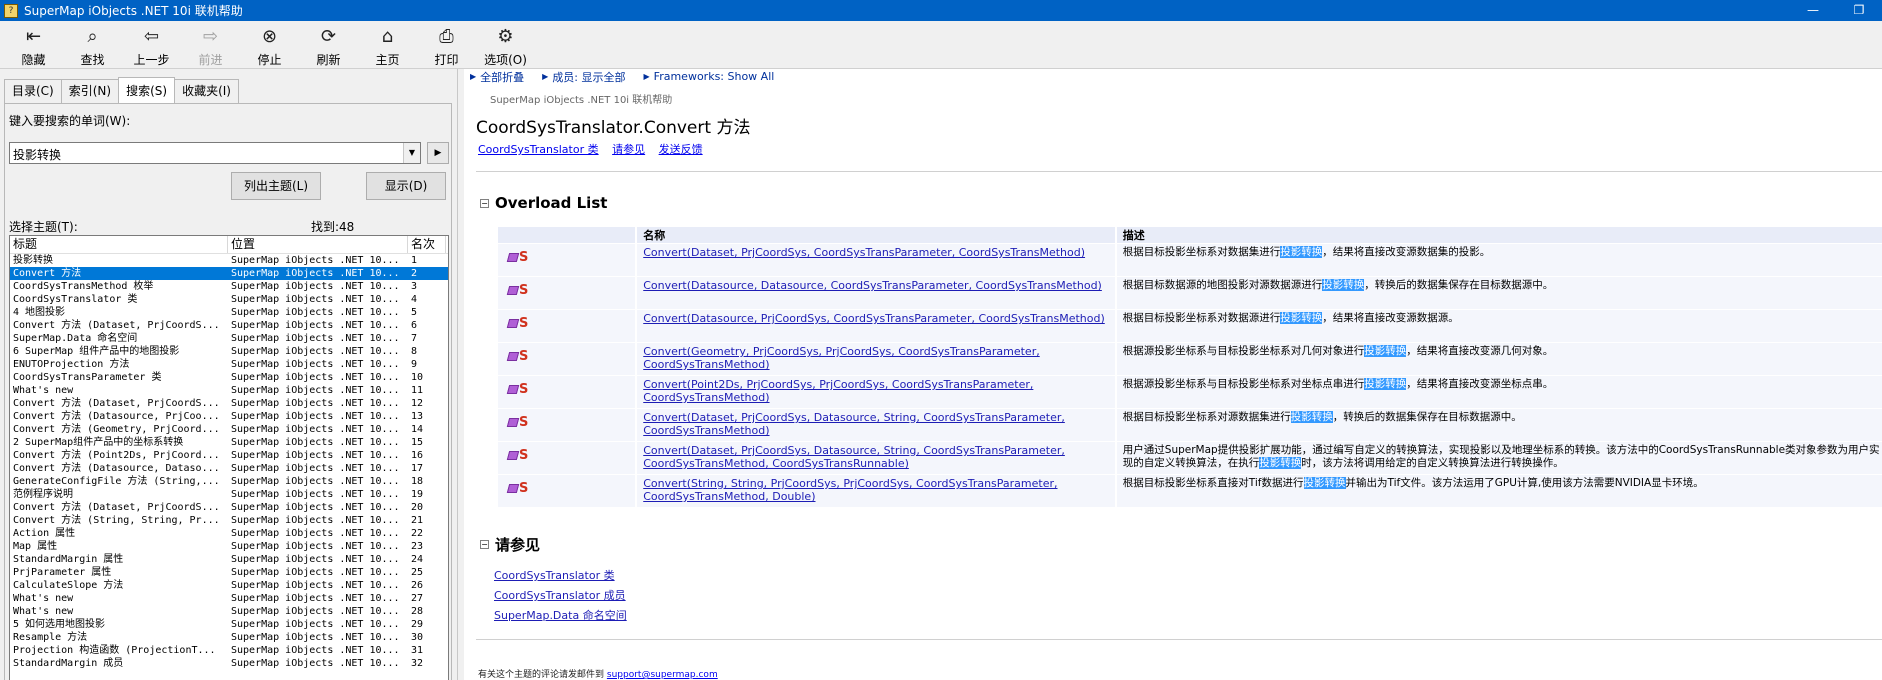 Image resolution: width=1882 pixels, height=680 pixels. I want to click on overload-description: 根据目标投影坐标系对数据源进行投影转换，结果将直接改变源数据源。, so click(1499, 326).